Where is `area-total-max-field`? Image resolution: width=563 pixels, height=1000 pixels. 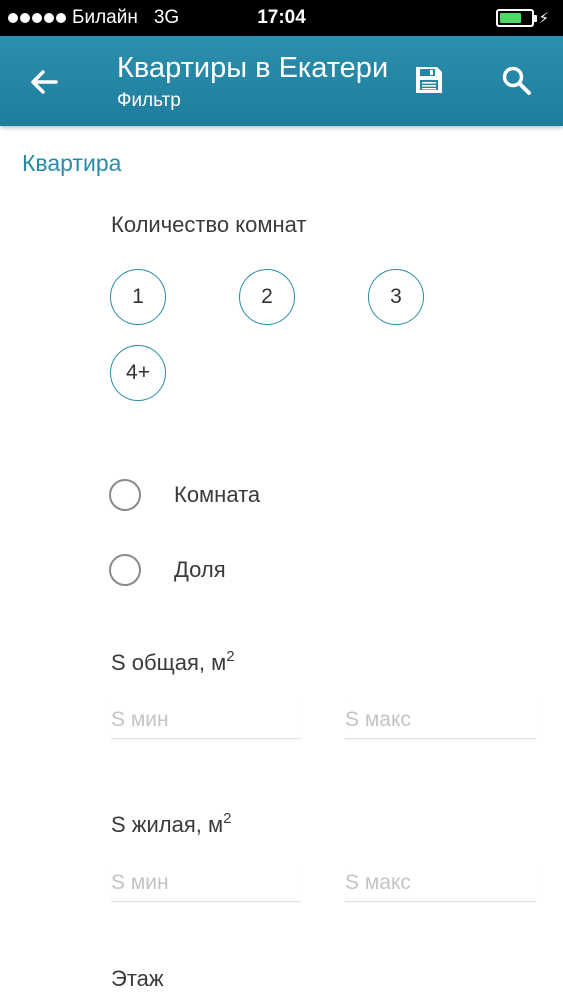
area-total-max-field is located at coordinates (440, 720).